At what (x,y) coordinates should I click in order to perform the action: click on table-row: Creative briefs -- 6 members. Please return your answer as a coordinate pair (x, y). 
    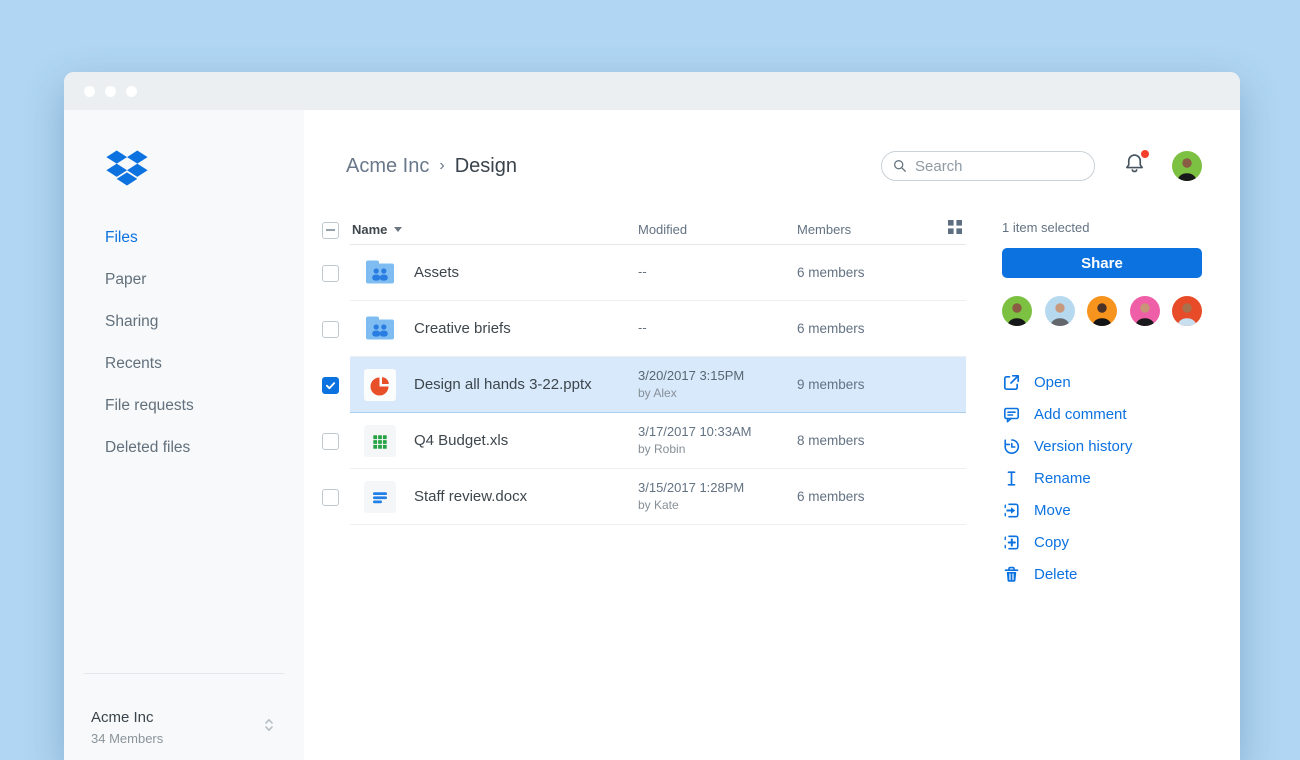
    Looking at the image, I should click on (644, 329).